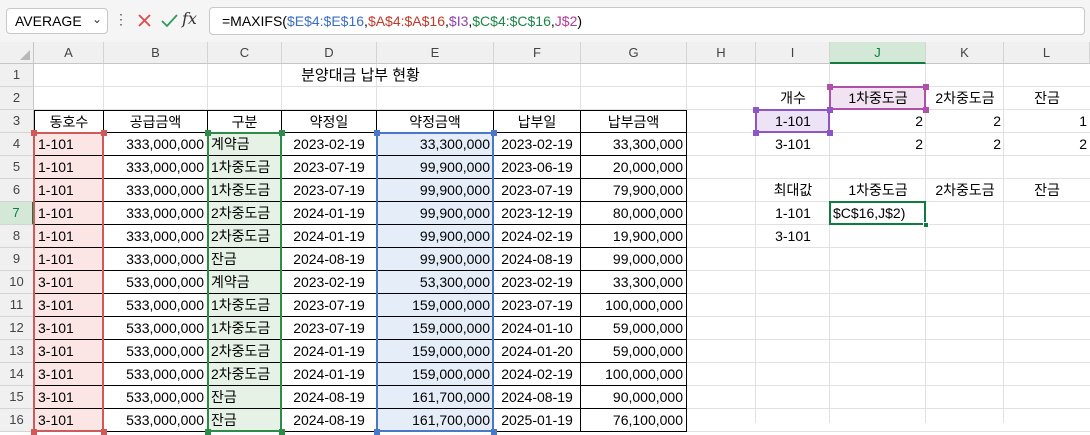 This screenshot has height=435, width=1090. What do you see at coordinates (634, 351) in the screenshot?
I see `table-cell: 59,000,000` at bounding box center [634, 351].